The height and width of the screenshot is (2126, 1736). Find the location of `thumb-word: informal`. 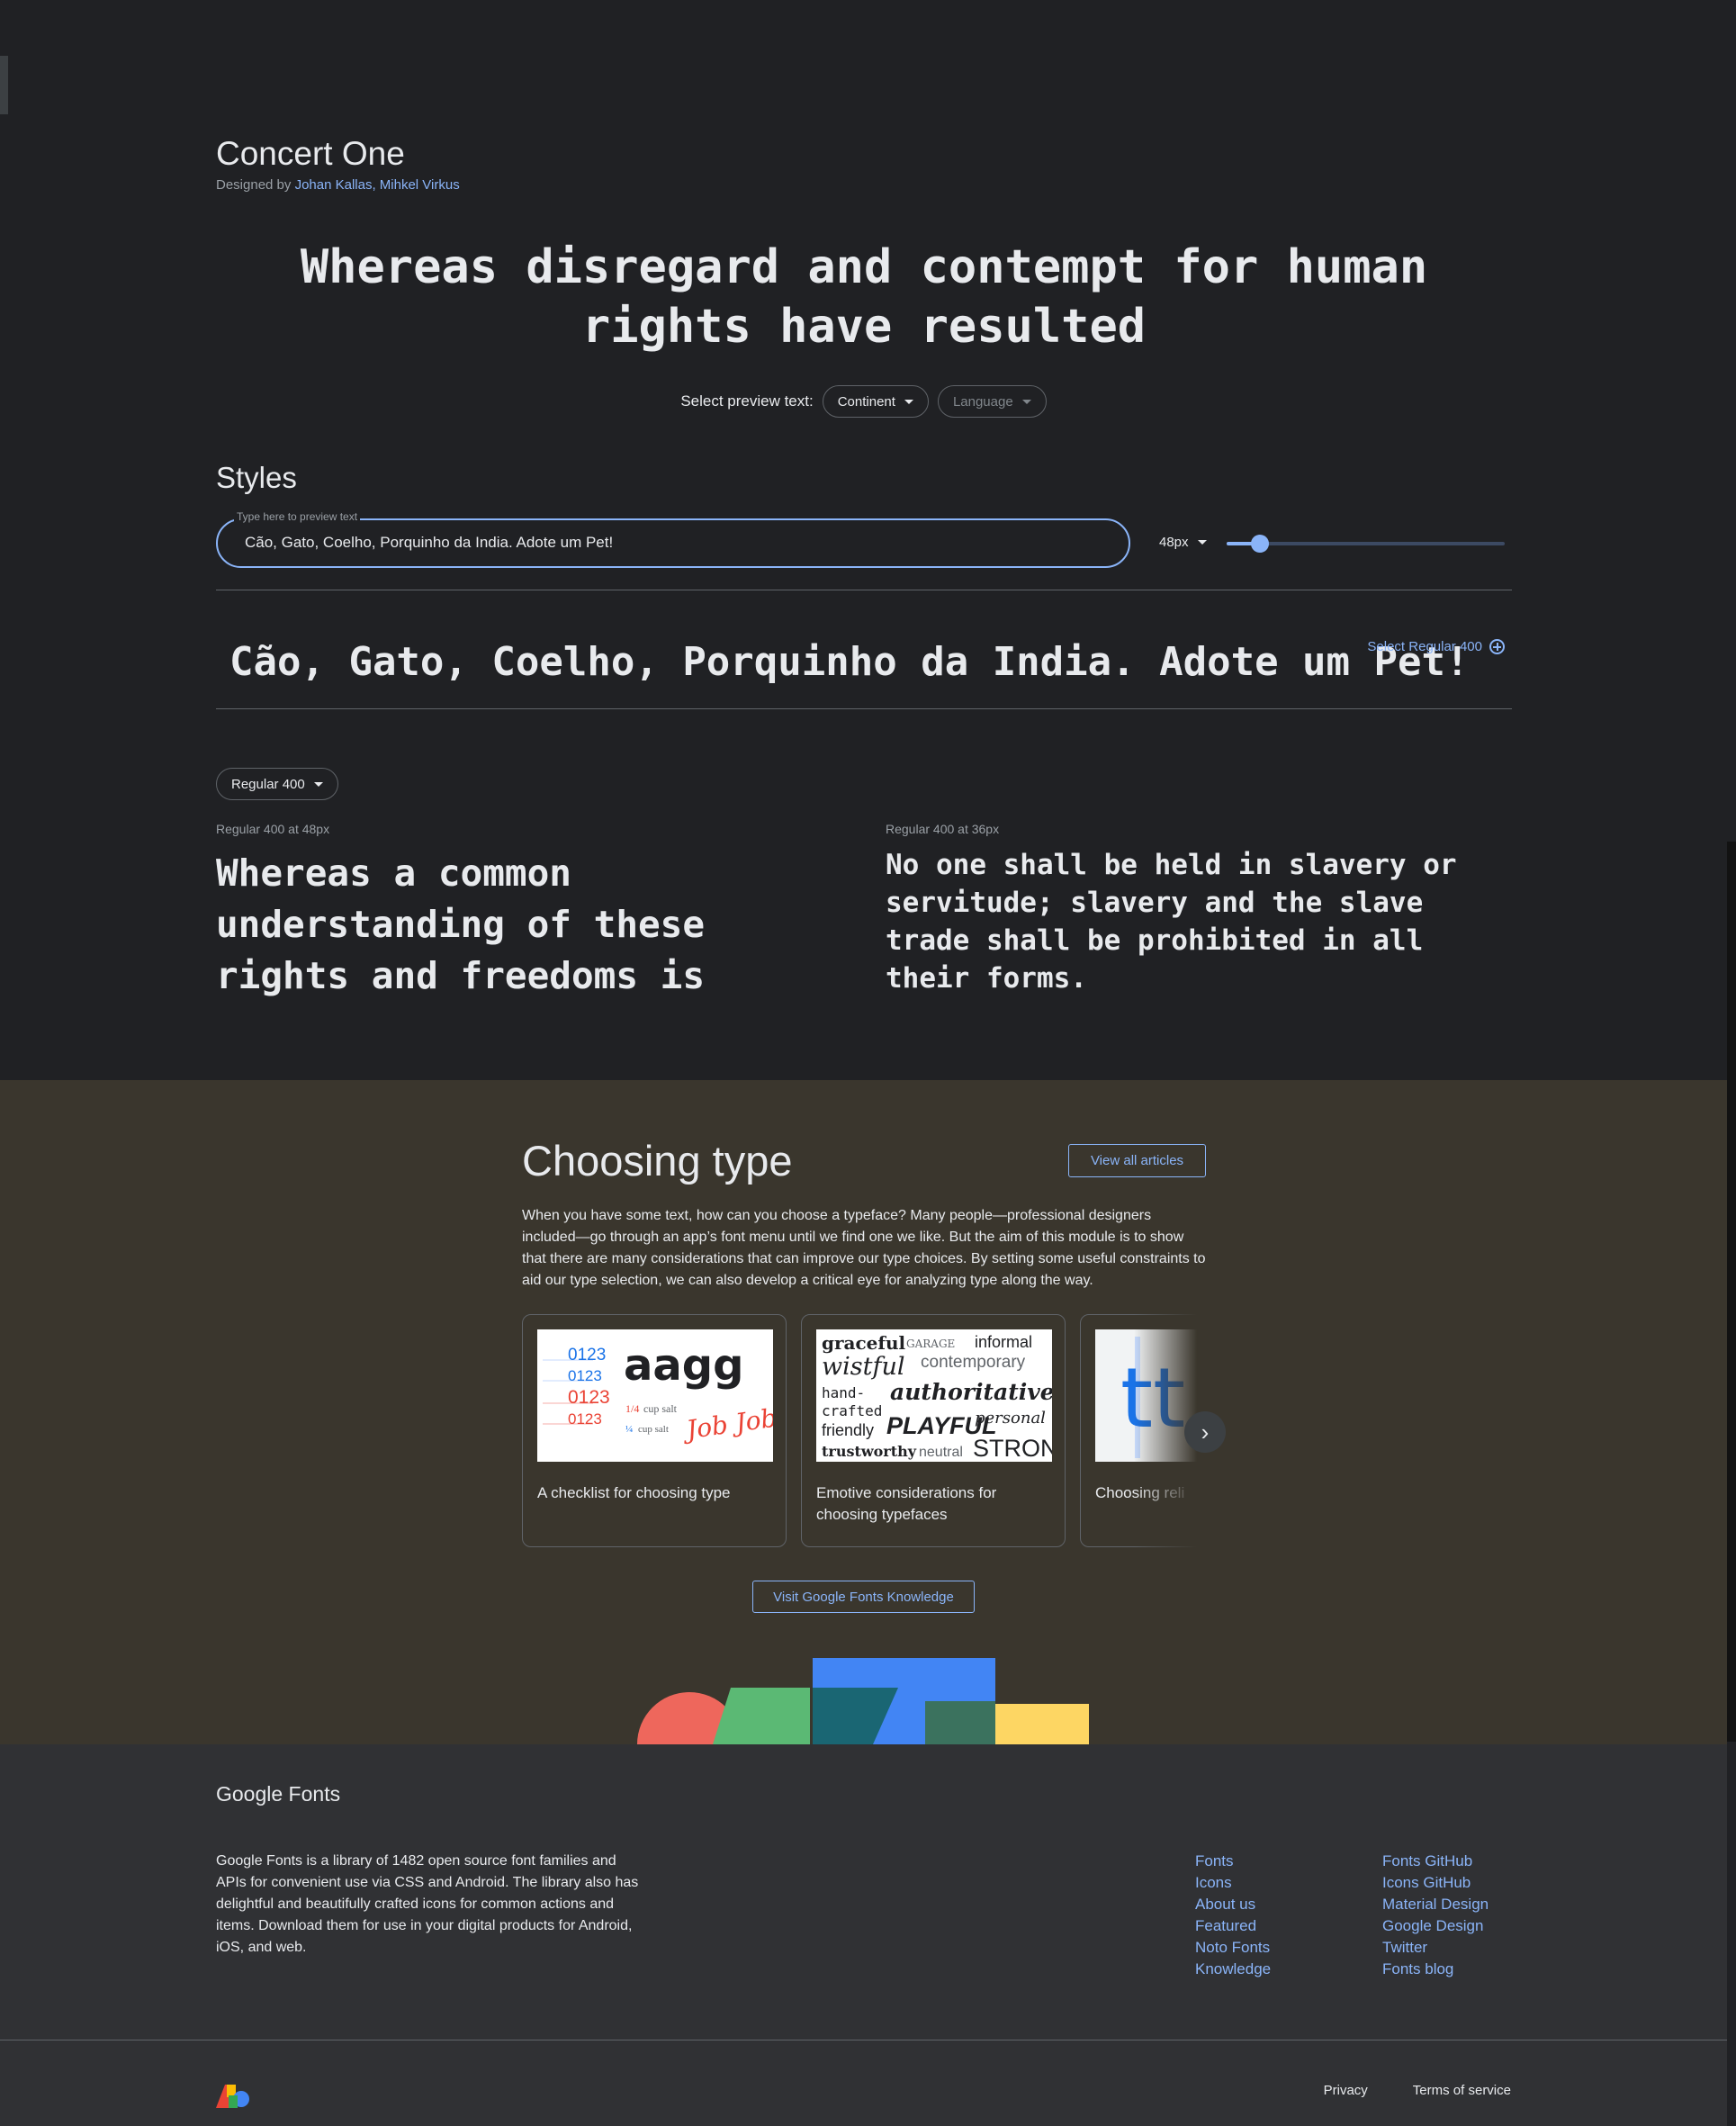

thumb-word: informal is located at coordinates (1003, 1342).